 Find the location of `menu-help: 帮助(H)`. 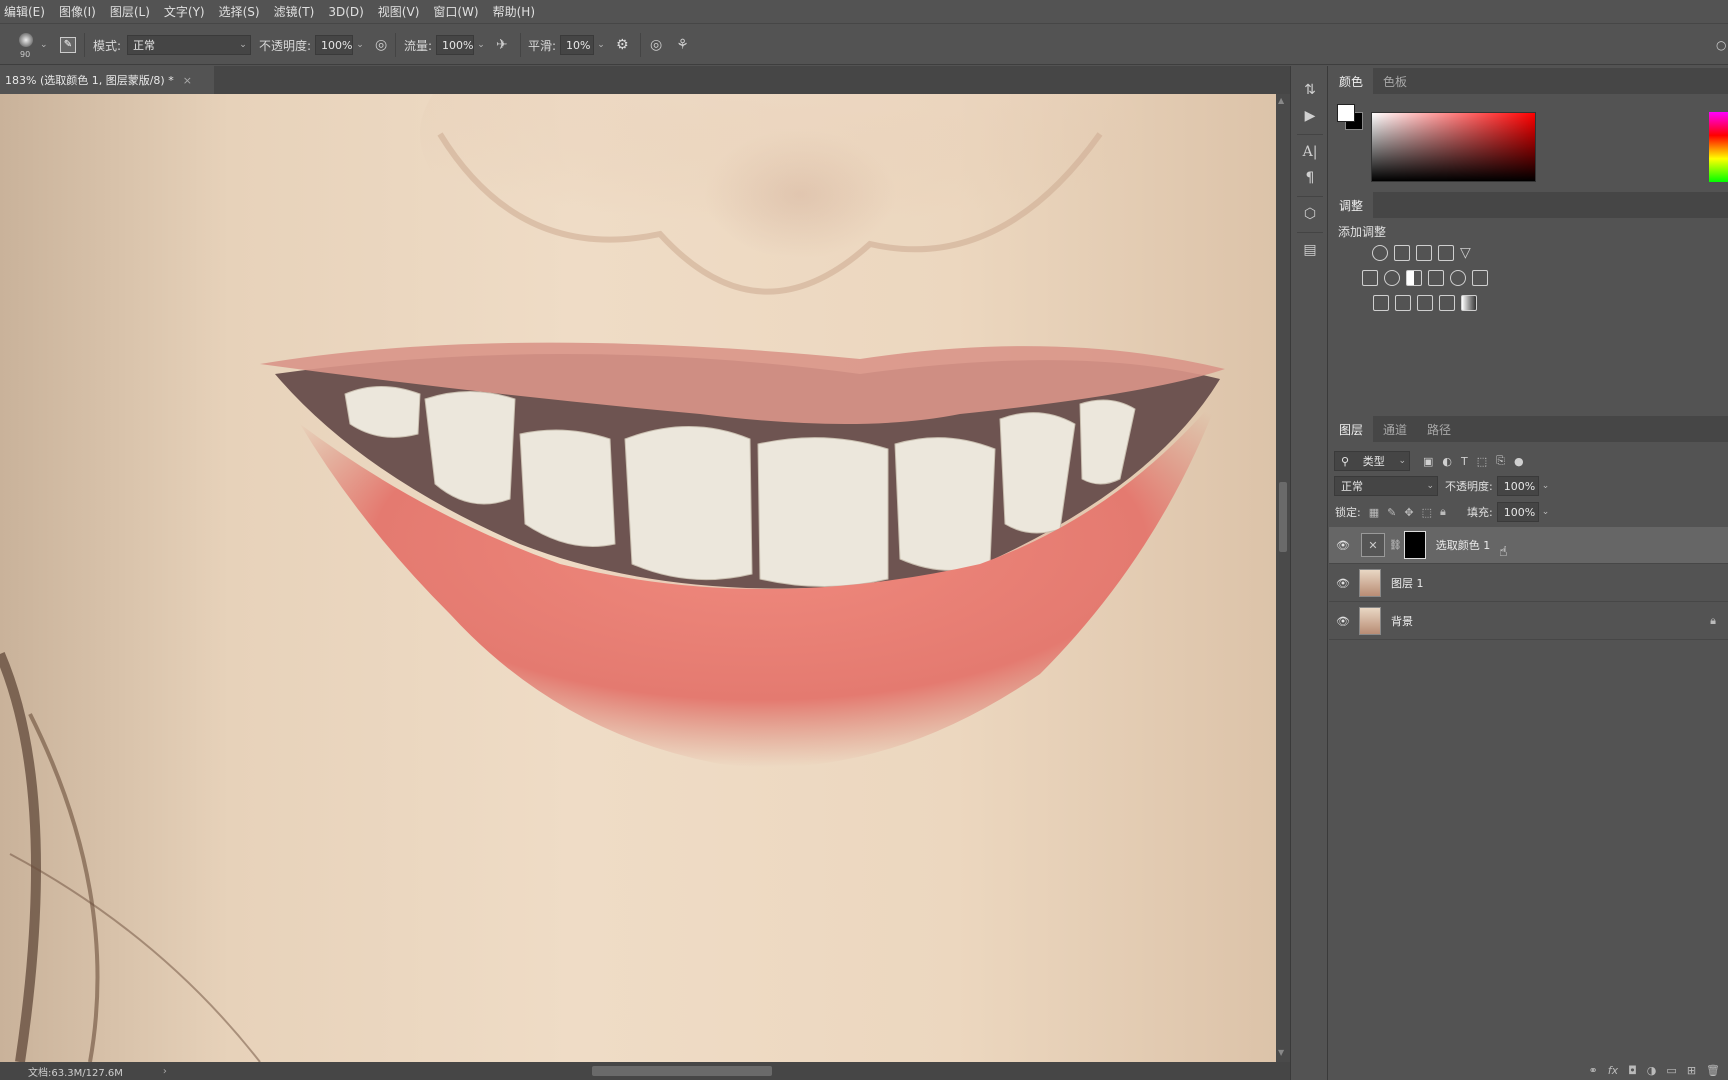

menu-help: 帮助(H) is located at coordinates (514, 11).